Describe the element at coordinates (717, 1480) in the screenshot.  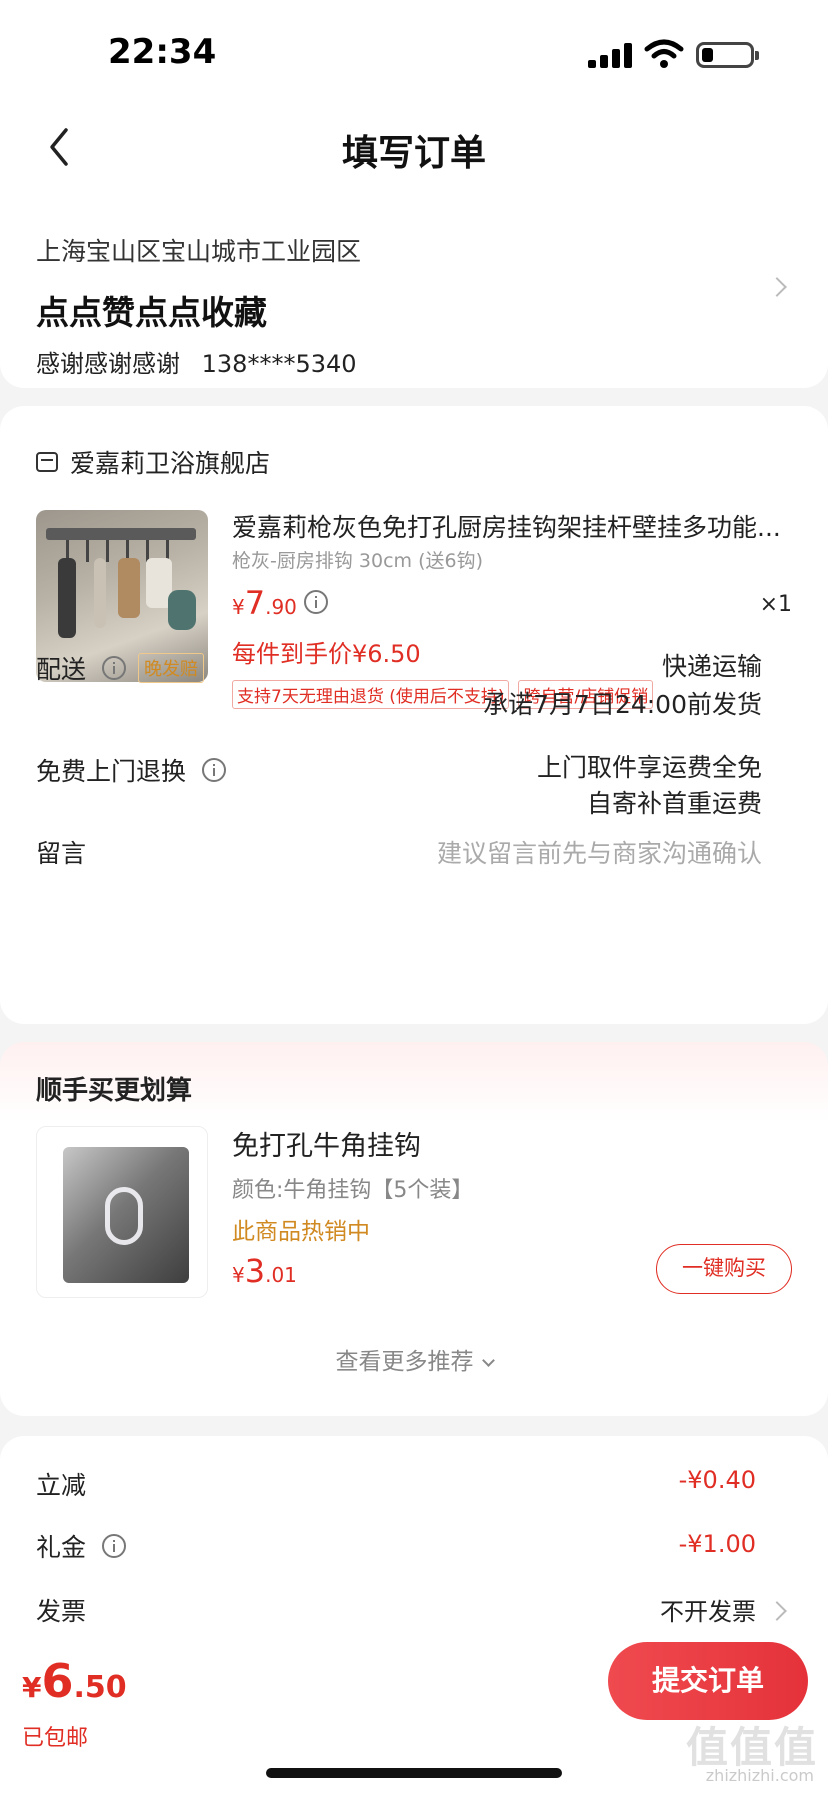
I see `discount-value: -¥0.40` at that location.